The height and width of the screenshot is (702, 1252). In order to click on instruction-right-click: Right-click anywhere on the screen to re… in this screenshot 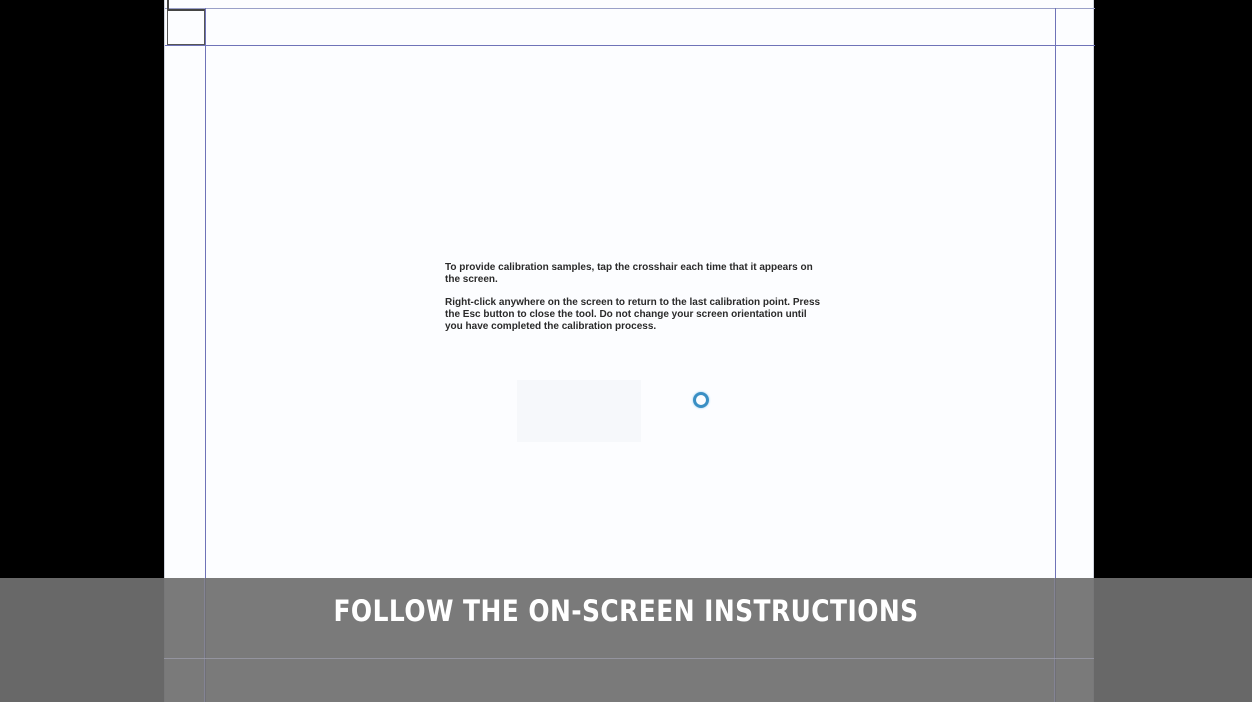, I will do `click(633, 314)`.